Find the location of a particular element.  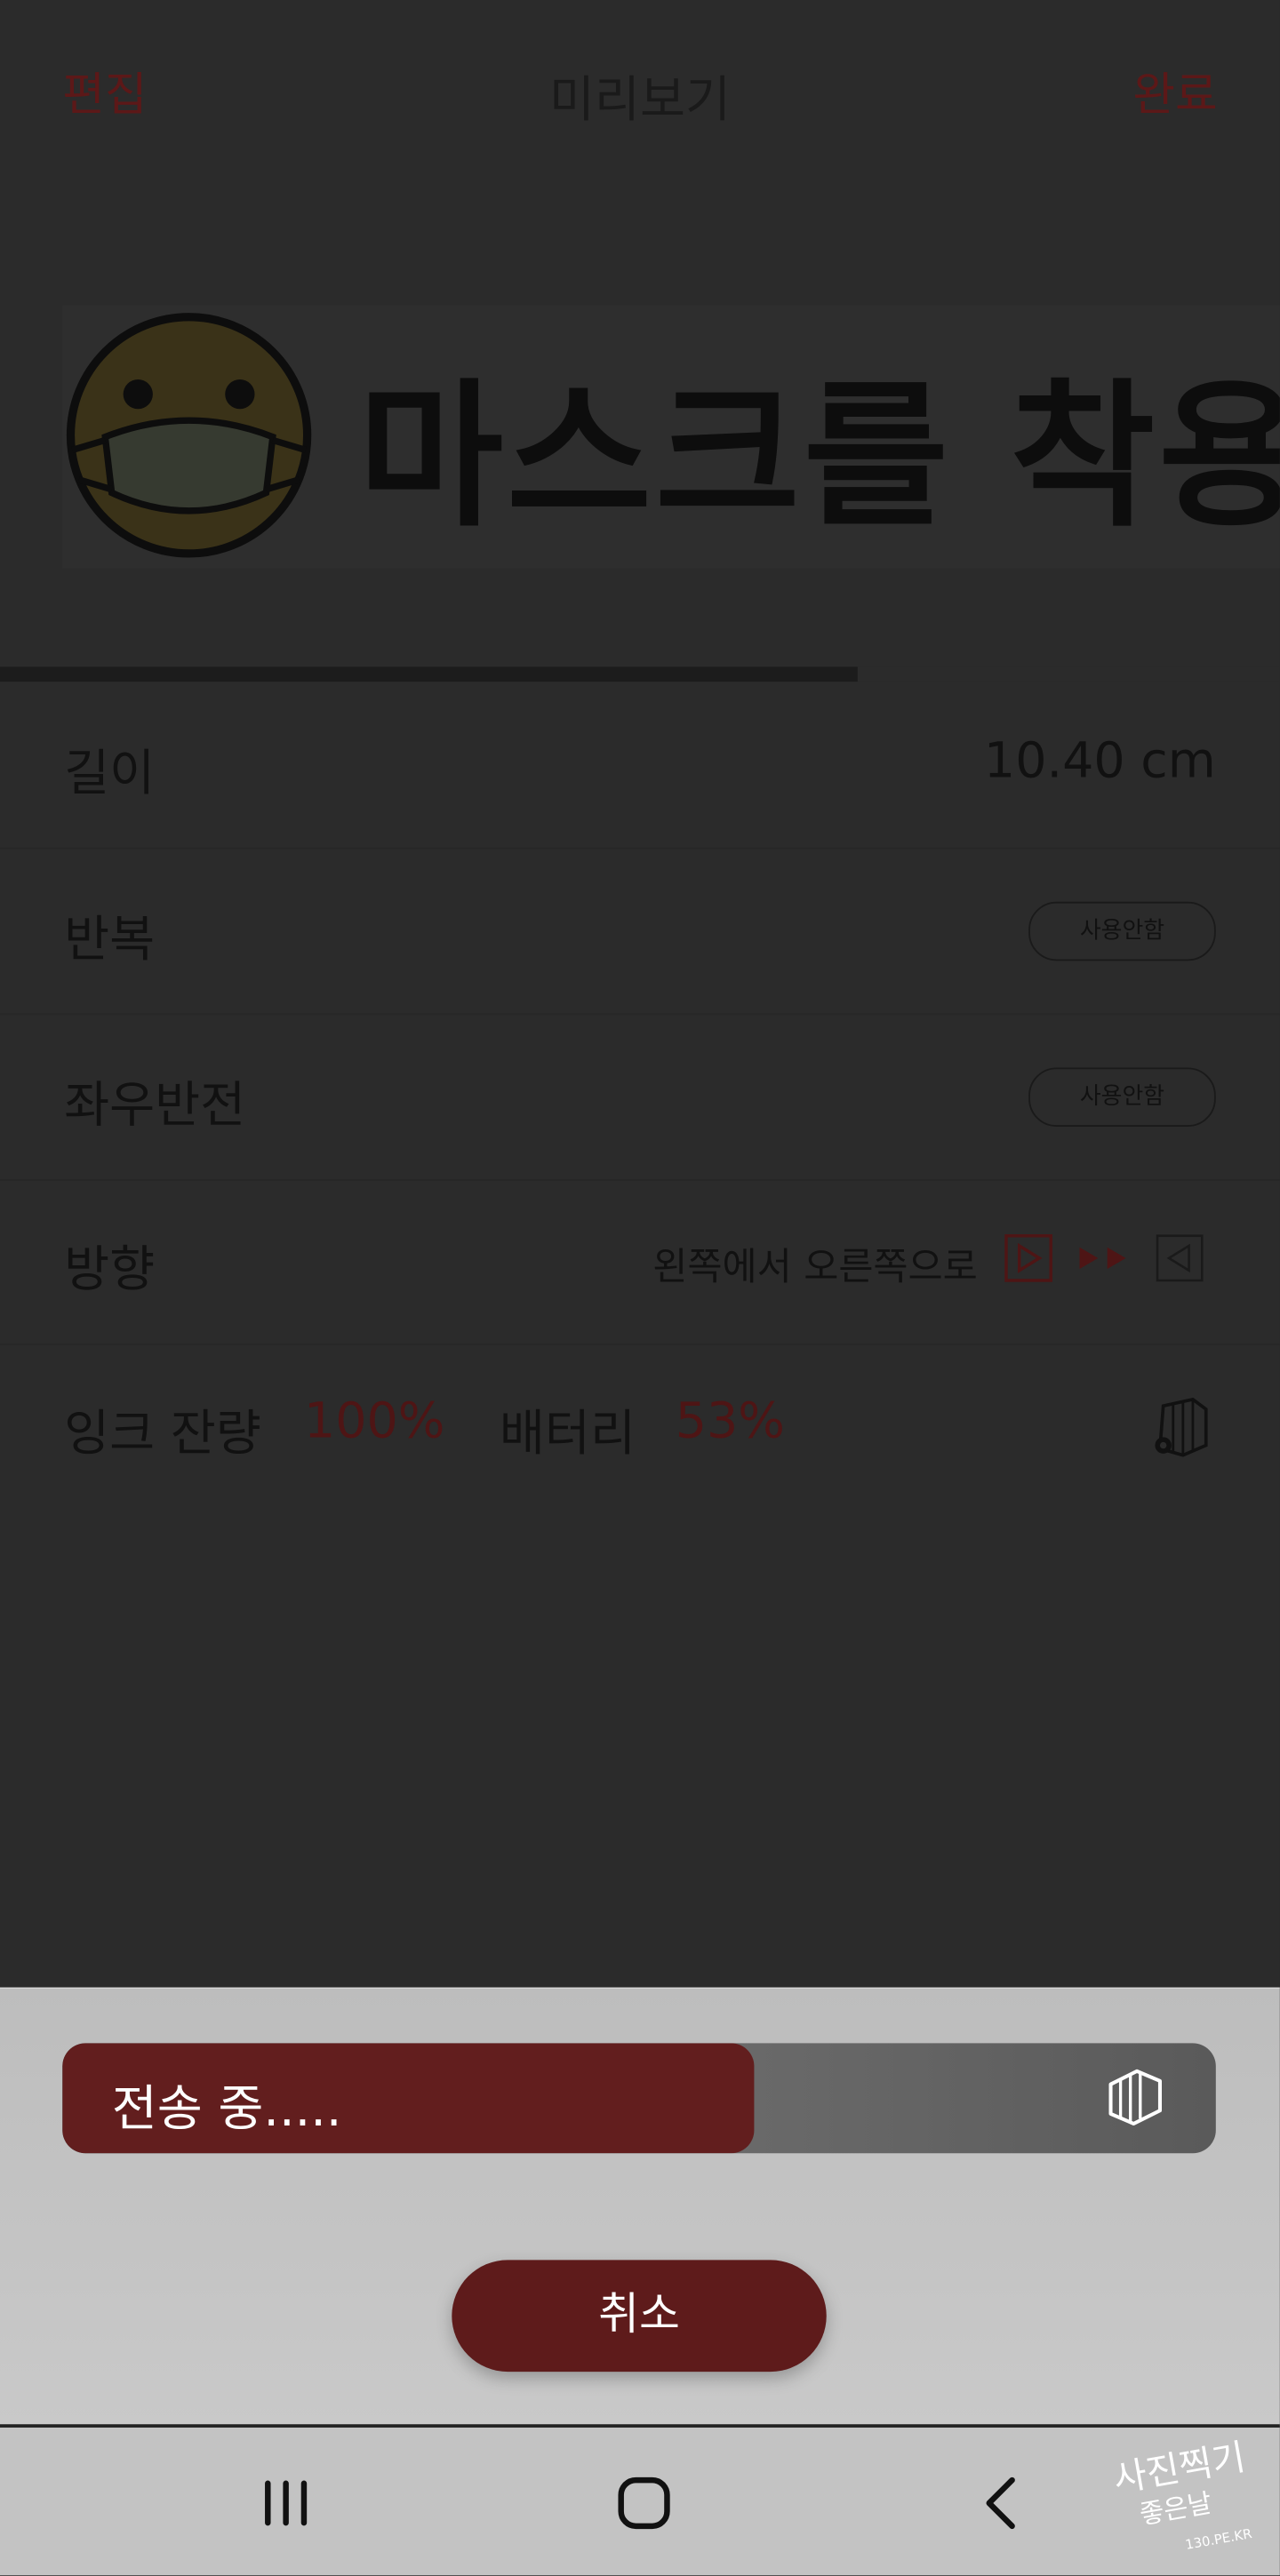

play-left-icon is located at coordinates (1179, 1258).